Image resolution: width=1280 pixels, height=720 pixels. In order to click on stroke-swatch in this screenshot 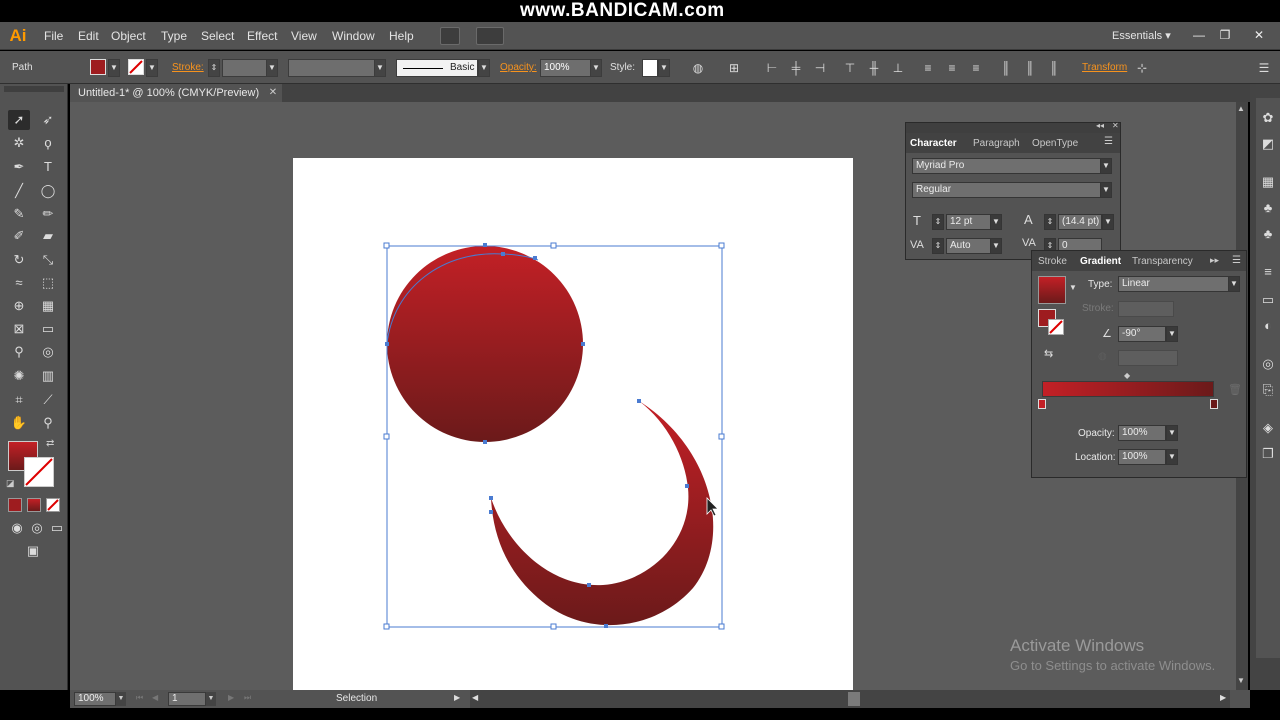, I will do `click(136, 67)`.